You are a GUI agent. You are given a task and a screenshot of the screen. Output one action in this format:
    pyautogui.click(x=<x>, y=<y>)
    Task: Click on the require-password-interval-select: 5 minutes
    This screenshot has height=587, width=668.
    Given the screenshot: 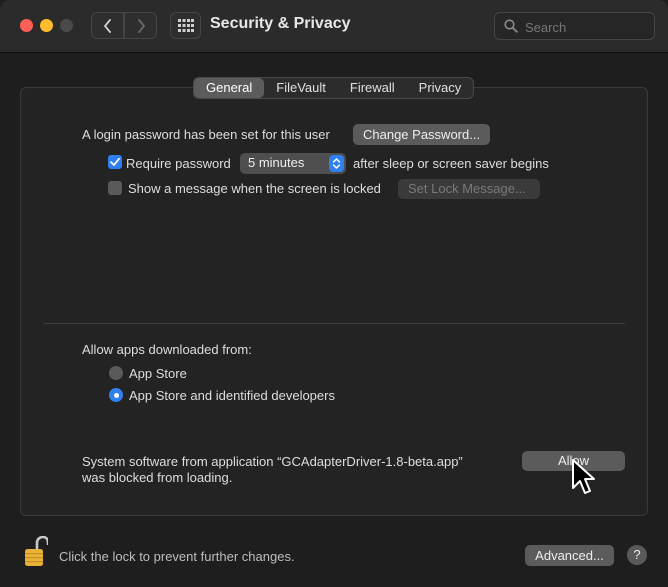 What is the action you would take?
    pyautogui.click(x=293, y=163)
    